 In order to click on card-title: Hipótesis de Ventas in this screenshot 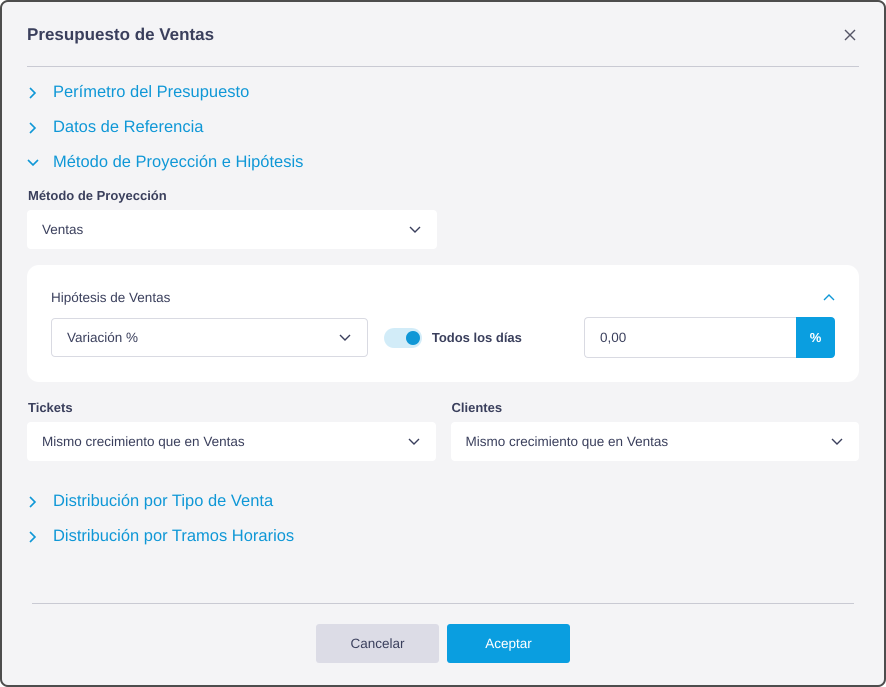, I will do `click(110, 297)`.